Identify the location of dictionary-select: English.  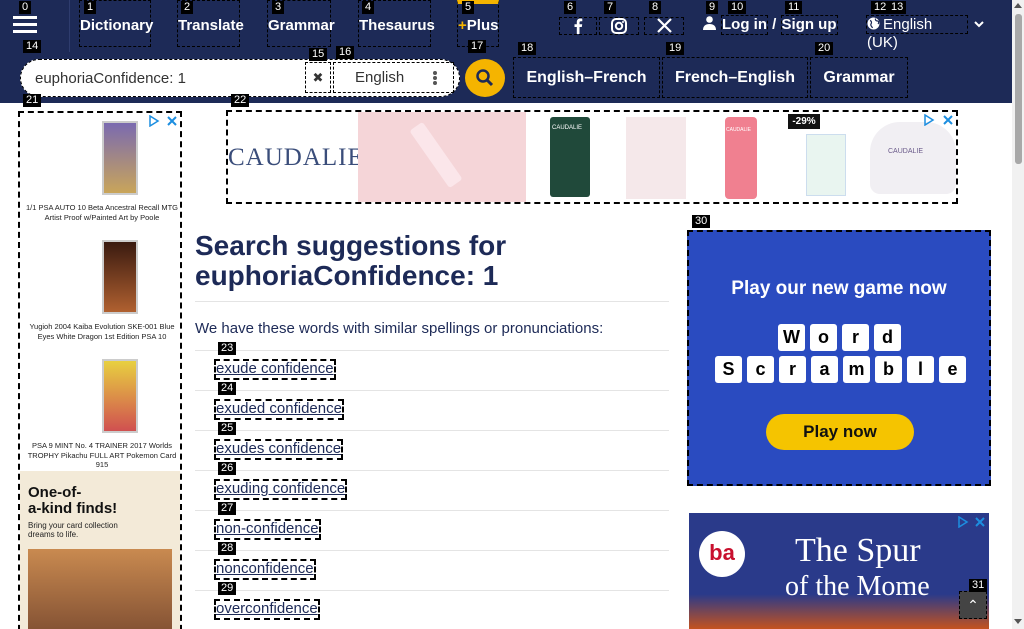
(393, 77).